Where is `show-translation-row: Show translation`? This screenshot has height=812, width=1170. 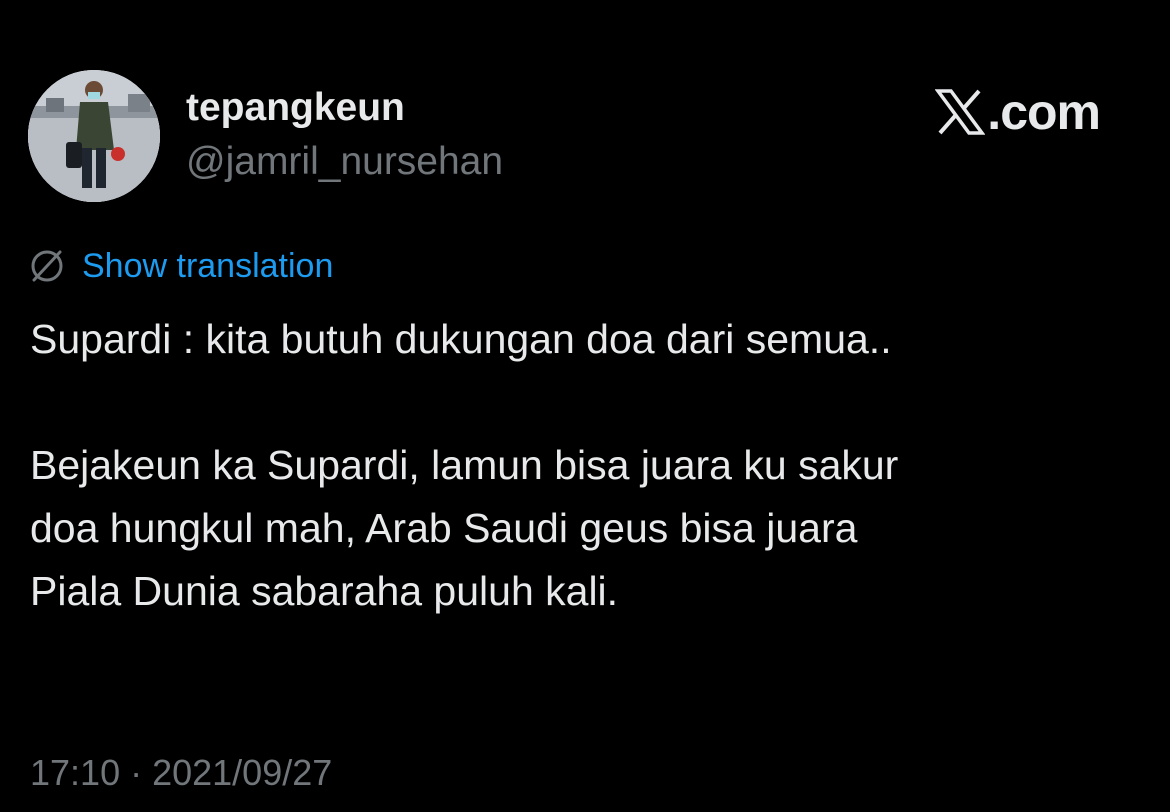 show-translation-row: Show translation is located at coordinates (180, 266).